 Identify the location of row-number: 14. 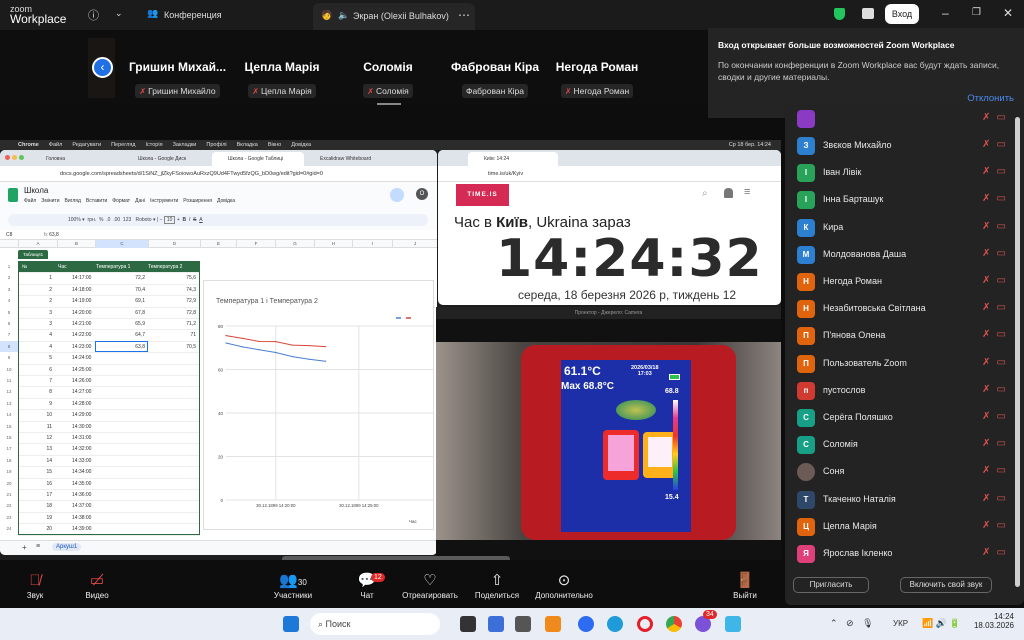
(9, 414).